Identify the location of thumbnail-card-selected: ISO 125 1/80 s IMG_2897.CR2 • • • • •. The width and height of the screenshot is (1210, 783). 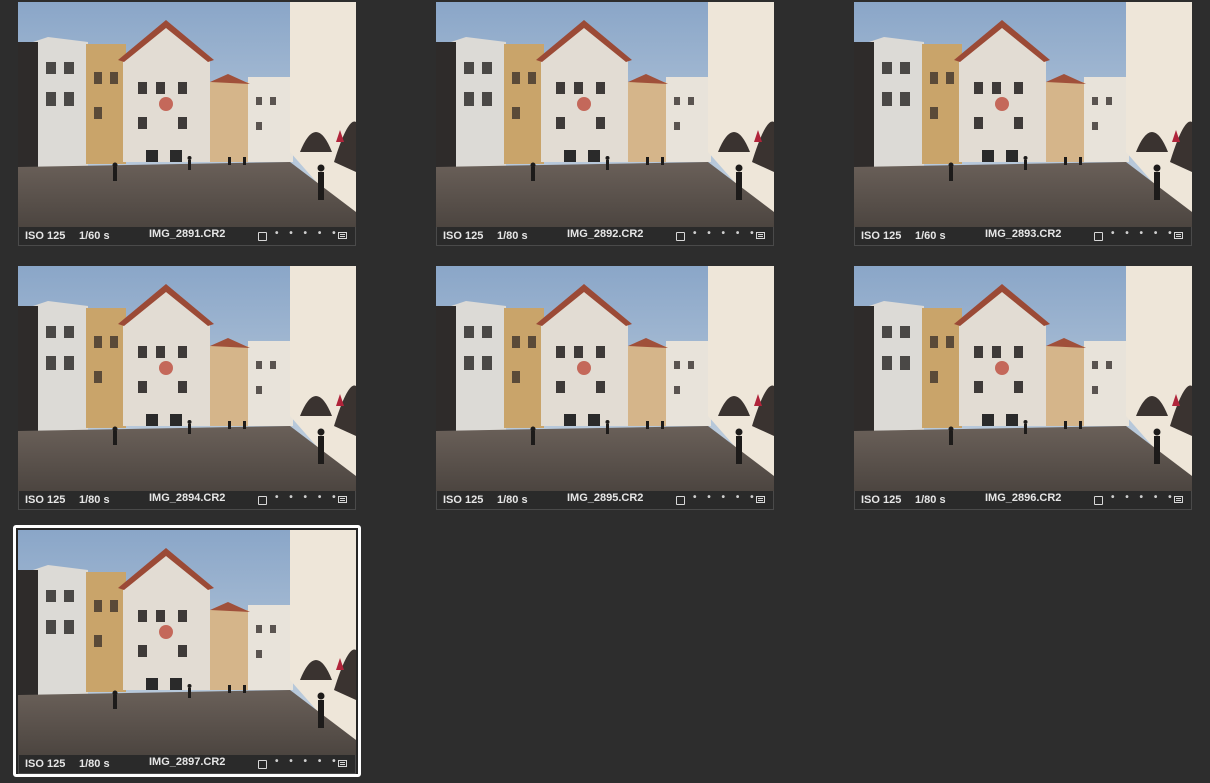
(187, 651).